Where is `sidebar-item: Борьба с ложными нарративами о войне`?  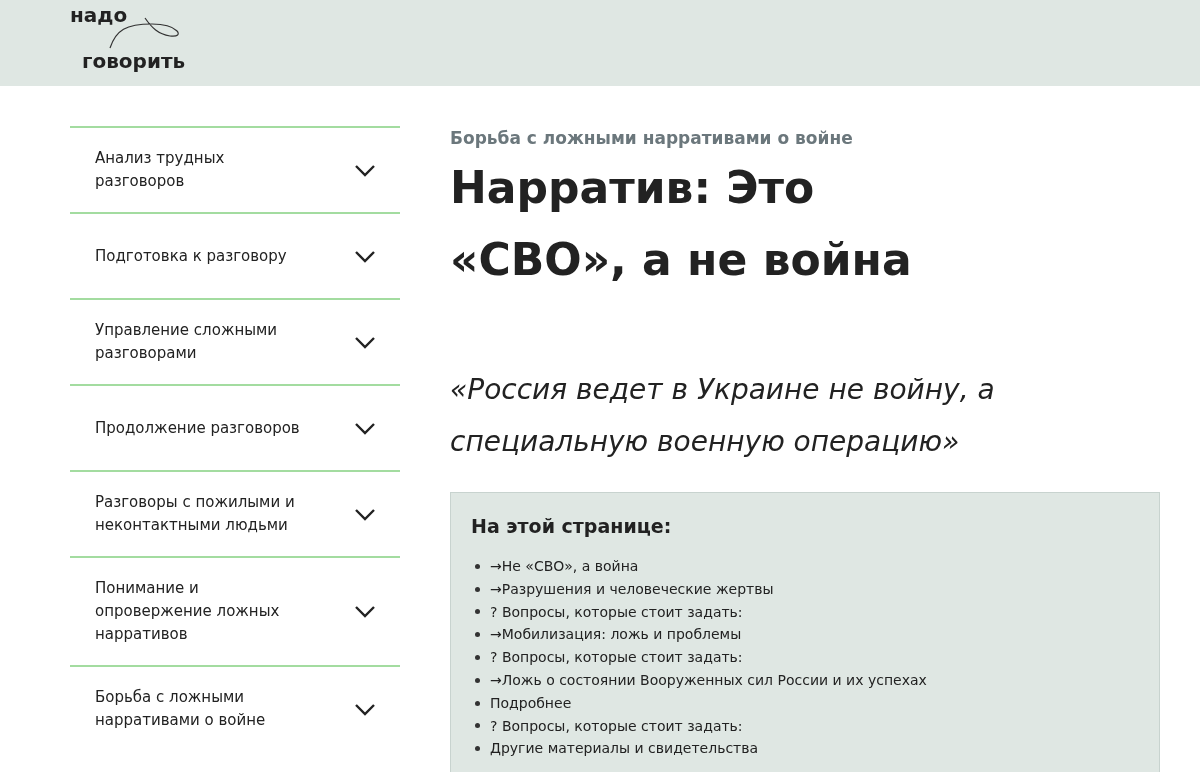 sidebar-item: Борьба с ложными нарративами о войне is located at coordinates (235, 708).